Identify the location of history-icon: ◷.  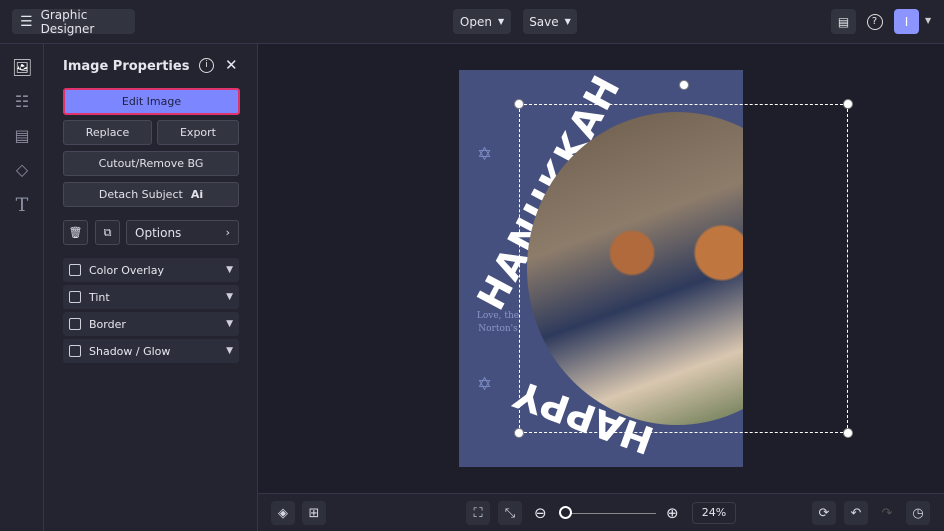
(918, 513).